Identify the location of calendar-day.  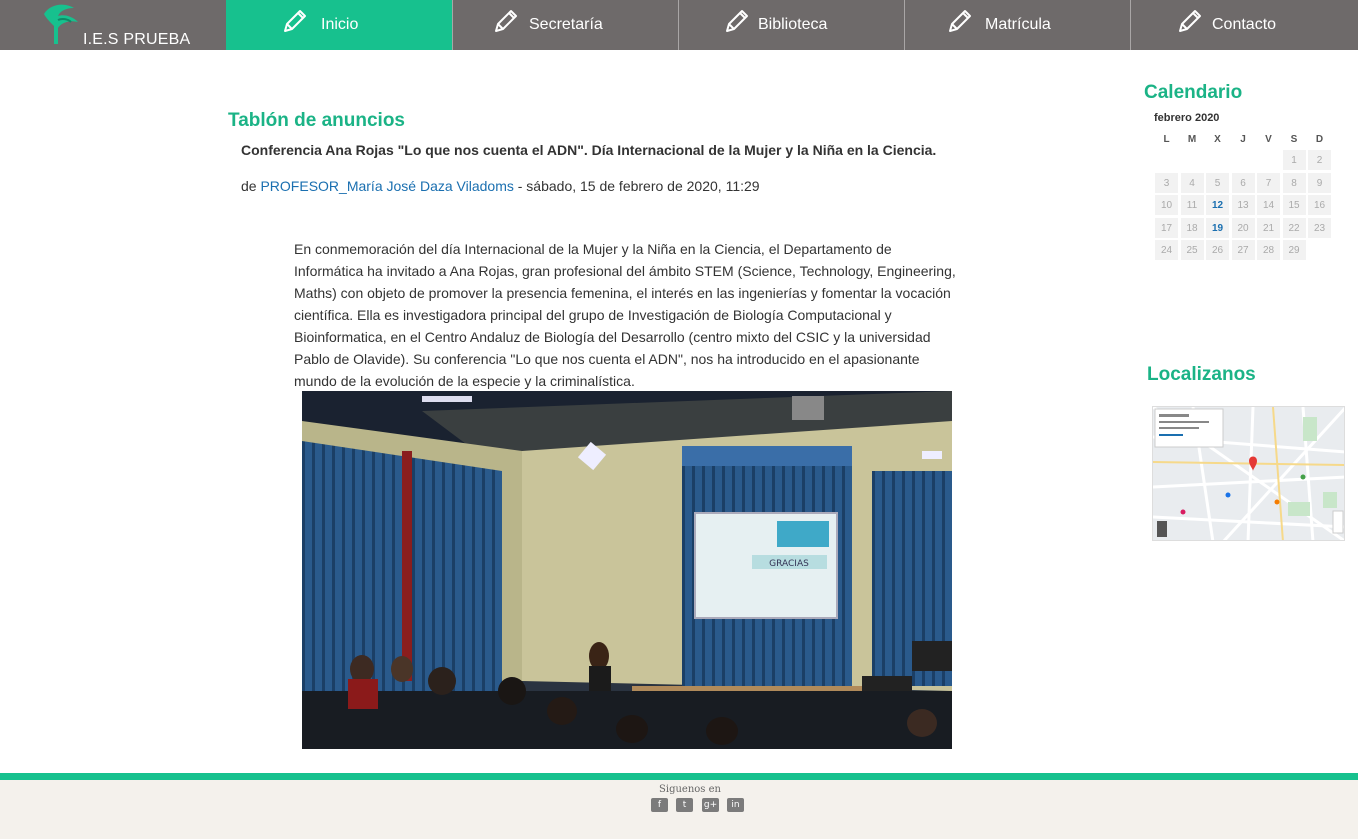
(1319, 250).